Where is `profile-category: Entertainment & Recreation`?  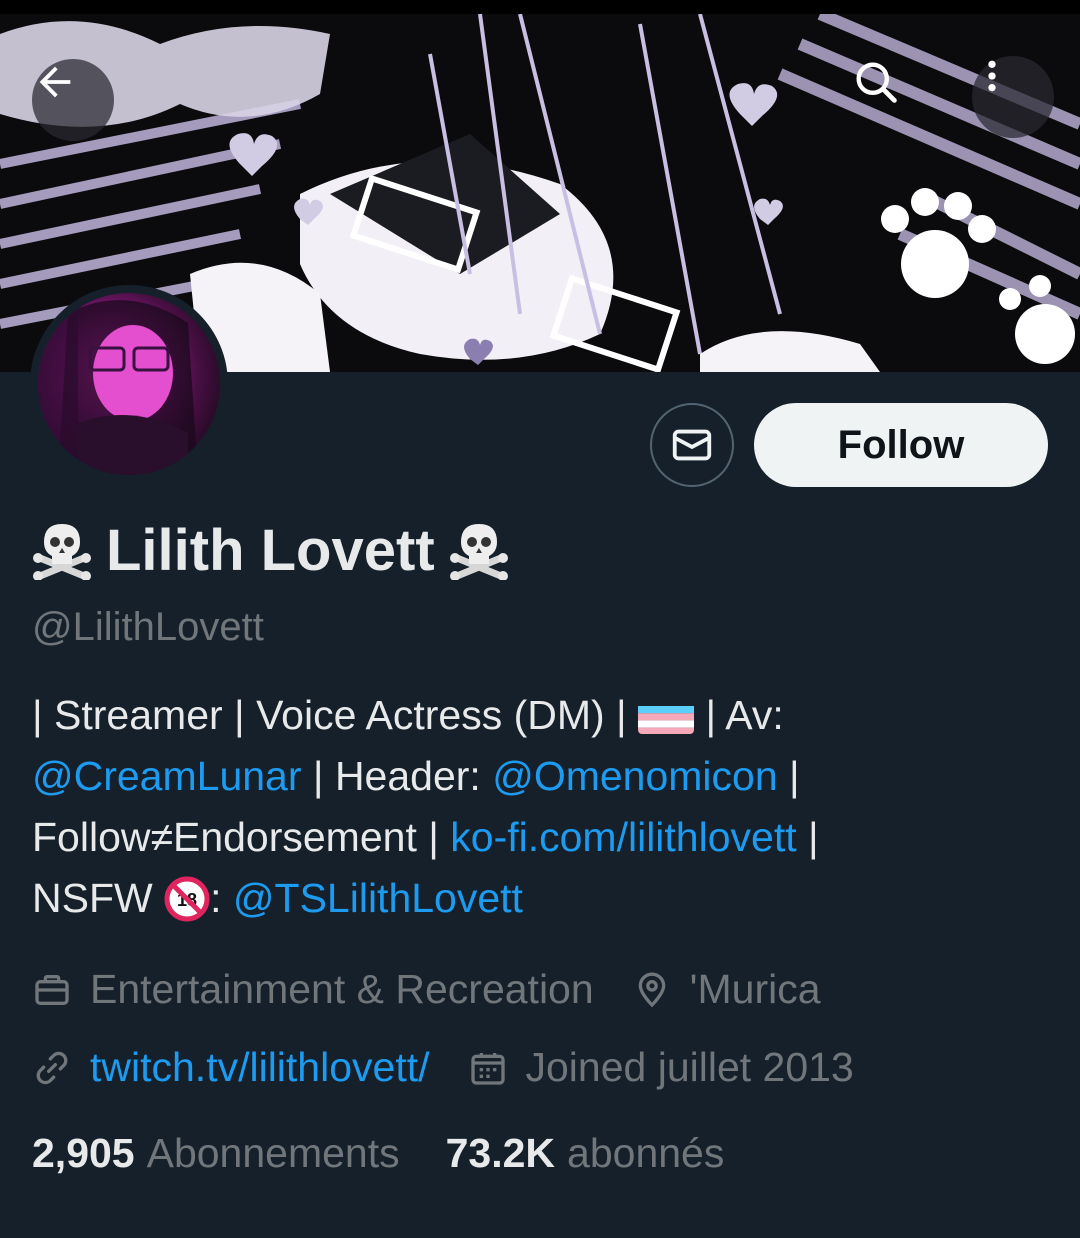 profile-category: Entertainment & Recreation is located at coordinates (342, 989).